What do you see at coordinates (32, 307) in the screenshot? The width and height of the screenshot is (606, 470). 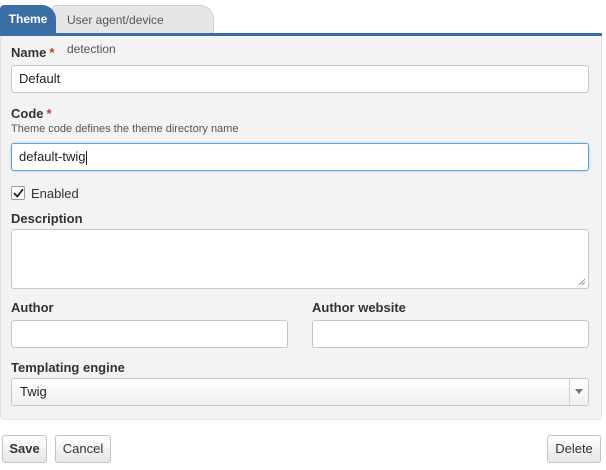 I see `author-label: Author` at bounding box center [32, 307].